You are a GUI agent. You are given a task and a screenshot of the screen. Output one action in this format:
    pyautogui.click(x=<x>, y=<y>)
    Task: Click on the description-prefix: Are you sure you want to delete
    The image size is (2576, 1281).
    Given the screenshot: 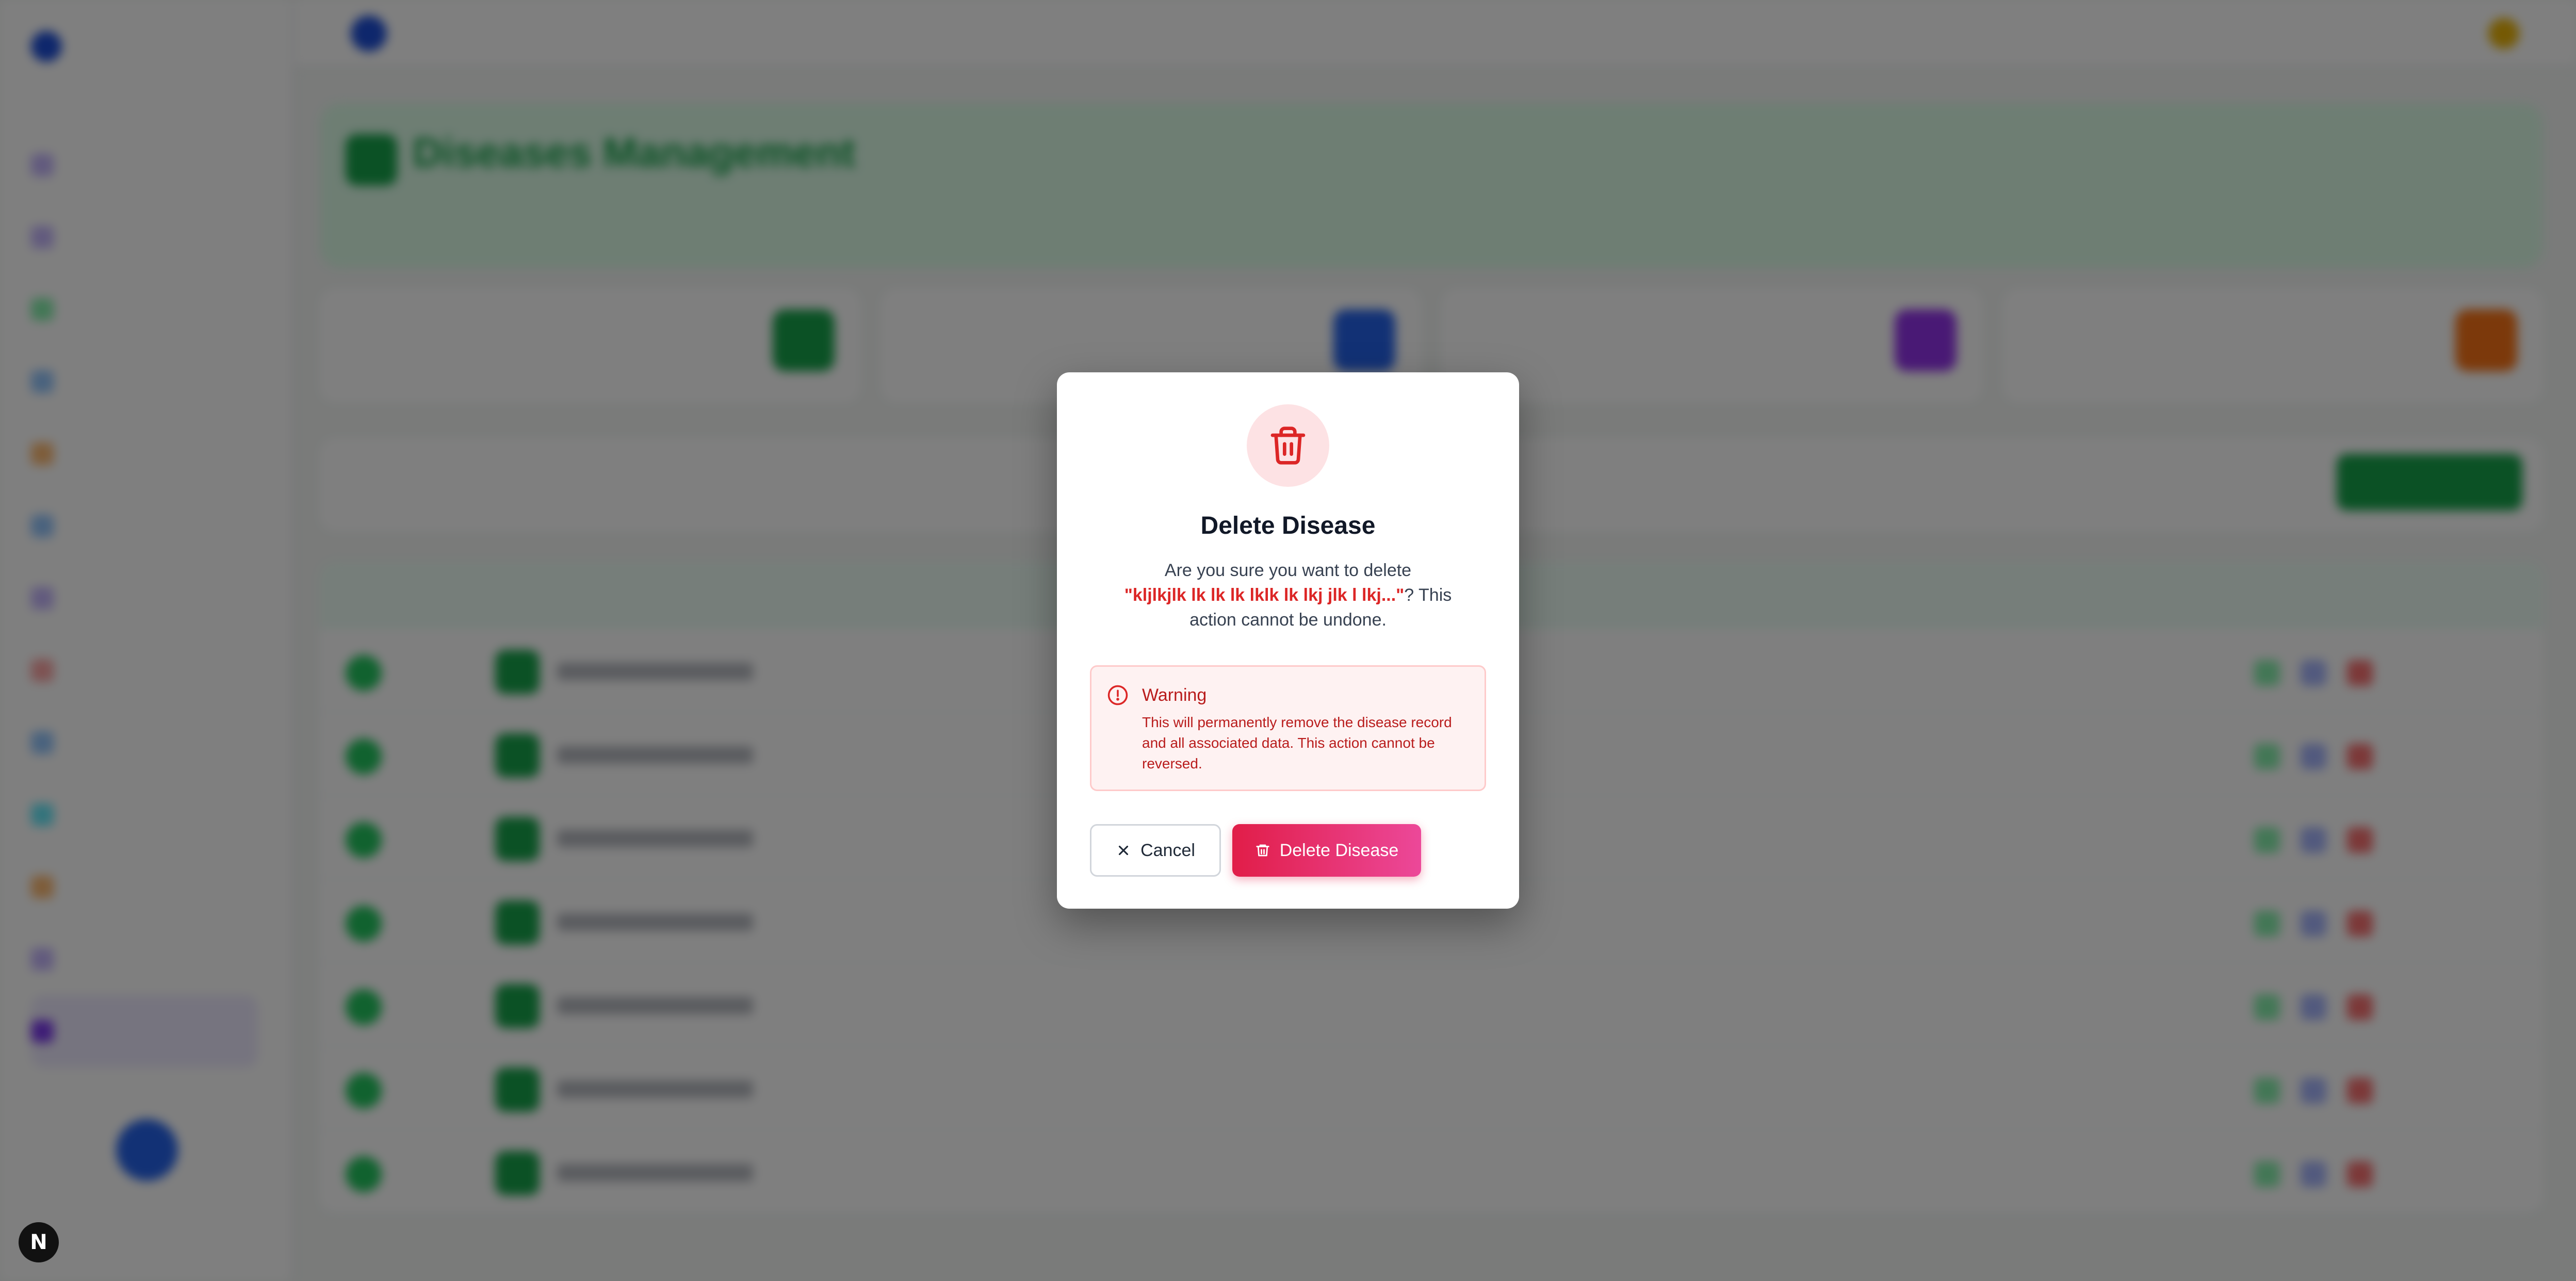 What is the action you would take?
    pyautogui.click(x=1288, y=570)
    